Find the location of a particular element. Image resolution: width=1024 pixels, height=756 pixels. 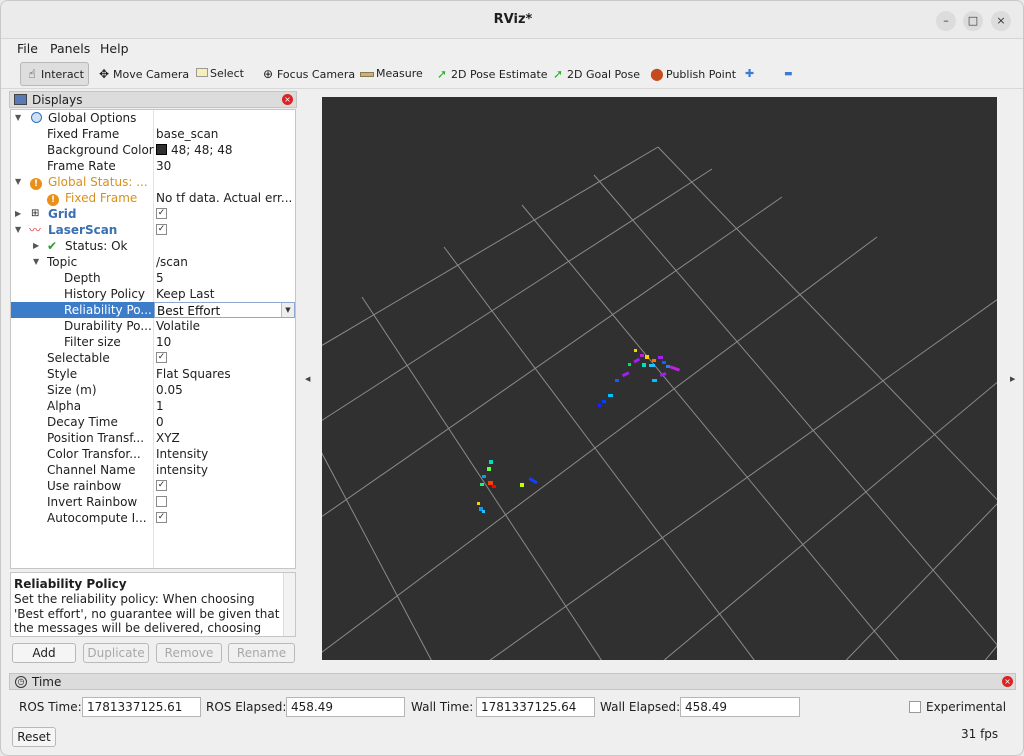

row-selectable: Selectable ✓ is located at coordinates (153, 358).